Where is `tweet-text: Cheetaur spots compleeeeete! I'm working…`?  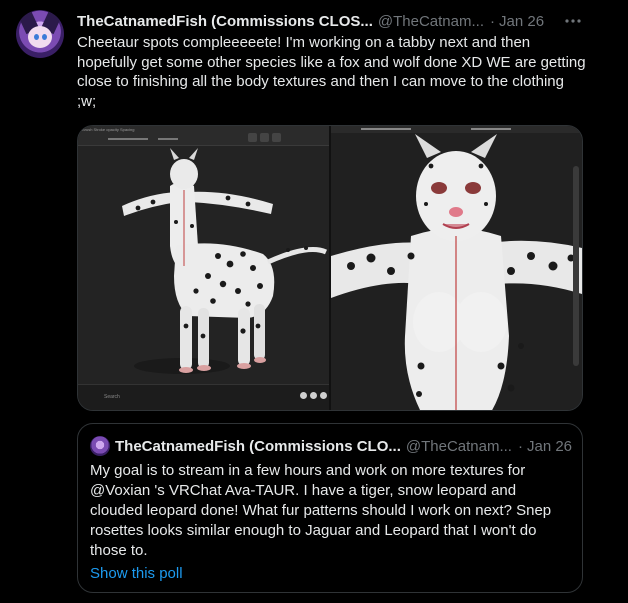 tweet-text: Cheetaur spots compleeeeete! I'm working… is located at coordinates (331, 72).